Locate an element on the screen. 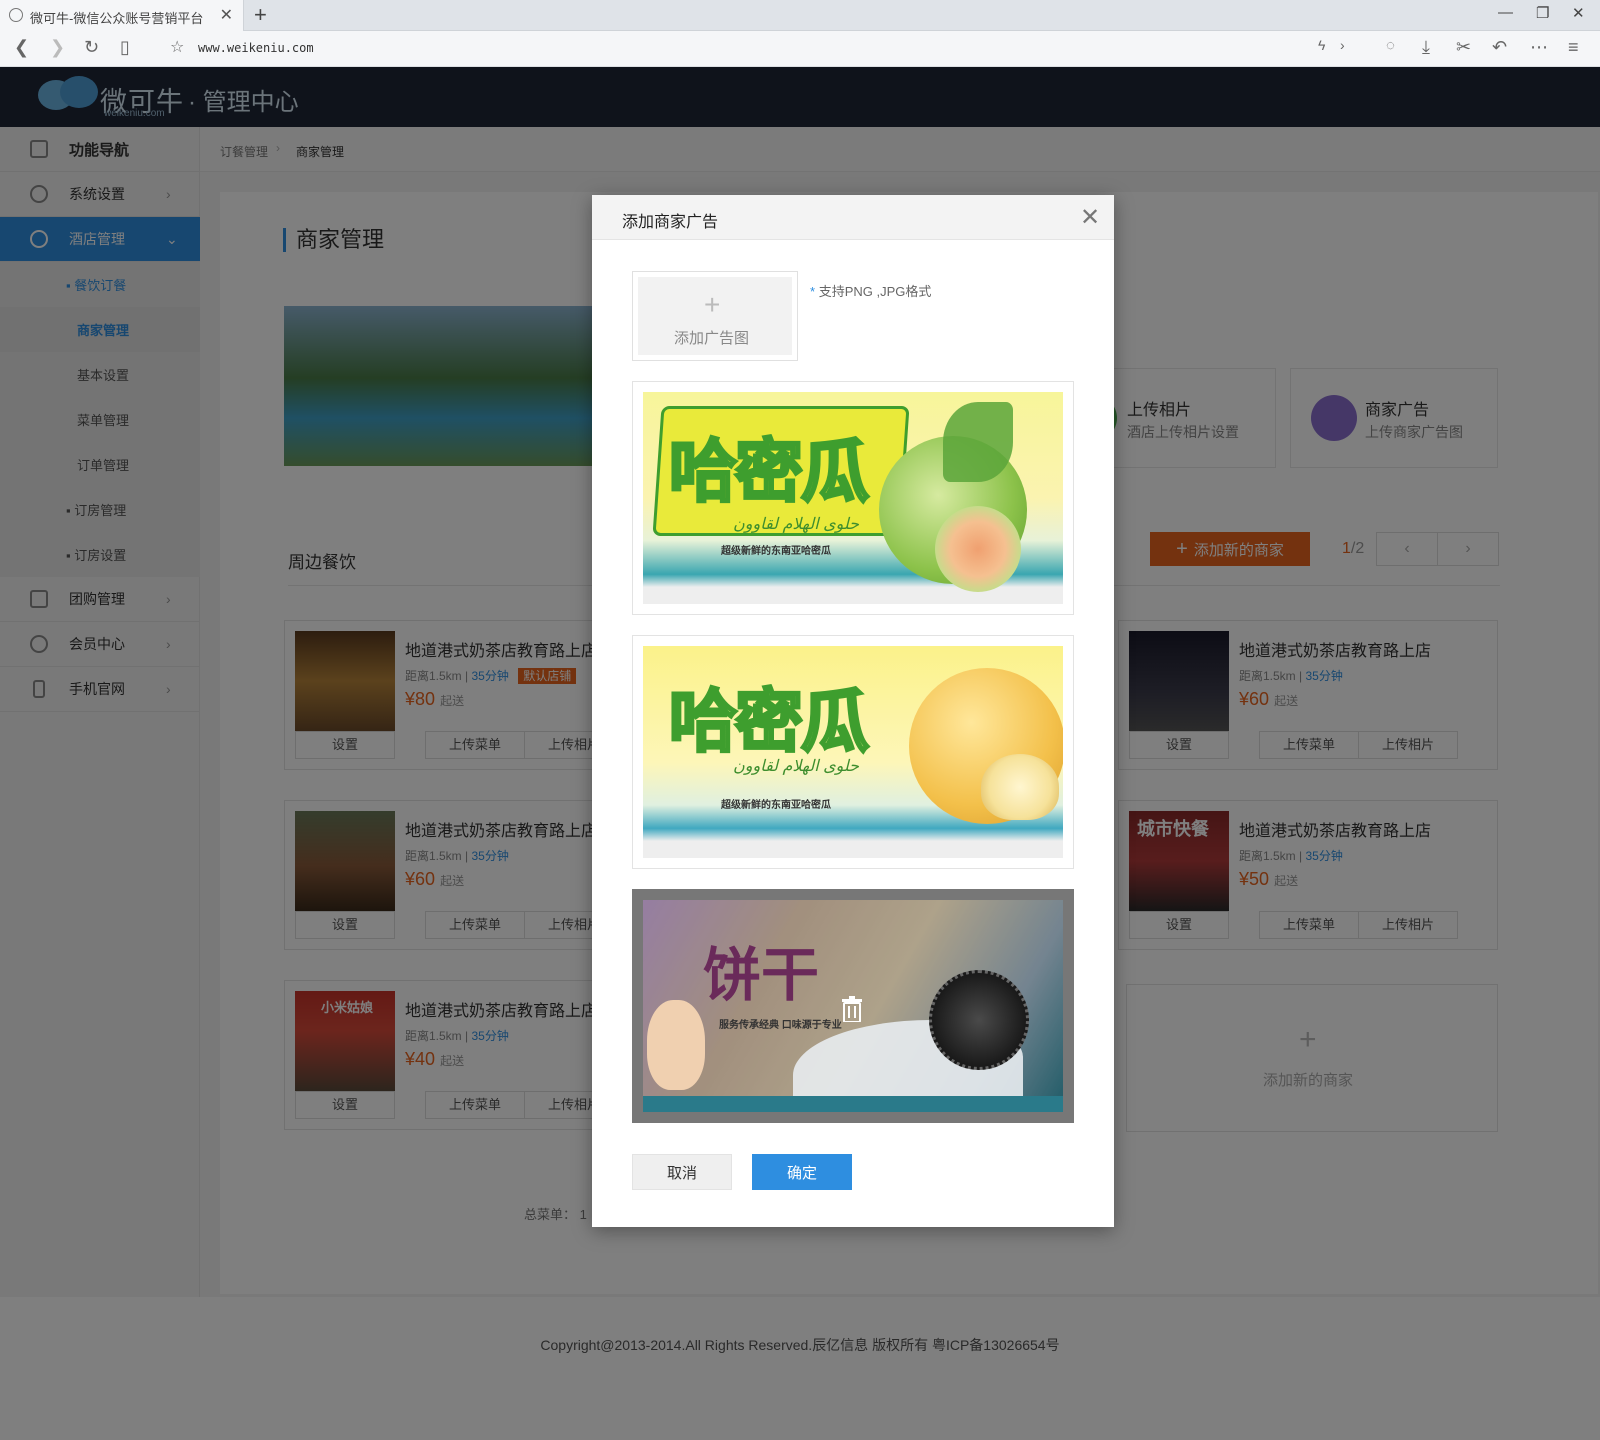 This screenshot has height=1440, width=1600. upload-ad-image: + 添加广告图 is located at coordinates (715, 316).